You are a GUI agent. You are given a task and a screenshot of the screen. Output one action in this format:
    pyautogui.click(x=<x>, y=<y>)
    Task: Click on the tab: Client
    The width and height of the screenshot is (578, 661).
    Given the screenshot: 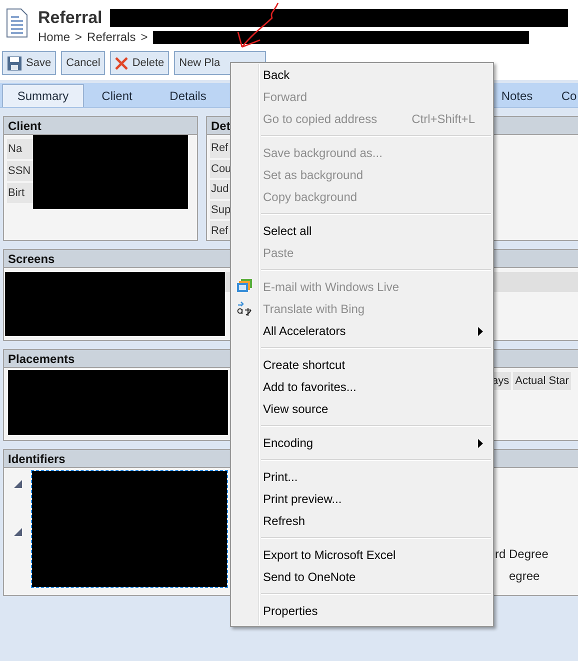 What is the action you would take?
    pyautogui.click(x=117, y=95)
    